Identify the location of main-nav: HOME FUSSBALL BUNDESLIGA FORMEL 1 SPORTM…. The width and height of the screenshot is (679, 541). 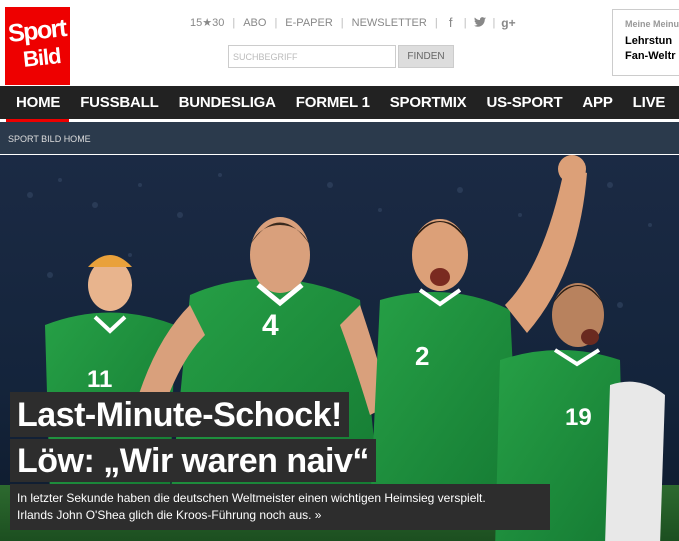
(339, 102).